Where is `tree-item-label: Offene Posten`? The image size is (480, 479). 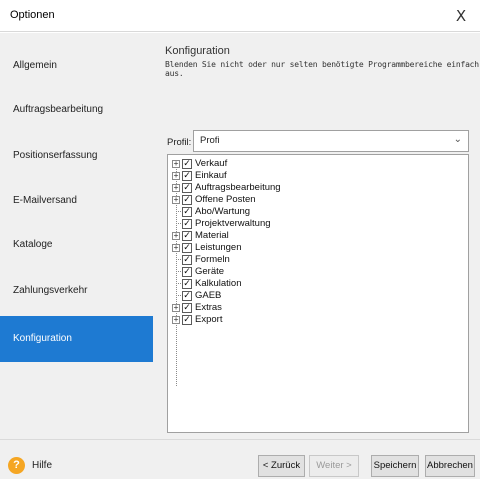
tree-item-label: Offene Posten is located at coordinates (225, 199).